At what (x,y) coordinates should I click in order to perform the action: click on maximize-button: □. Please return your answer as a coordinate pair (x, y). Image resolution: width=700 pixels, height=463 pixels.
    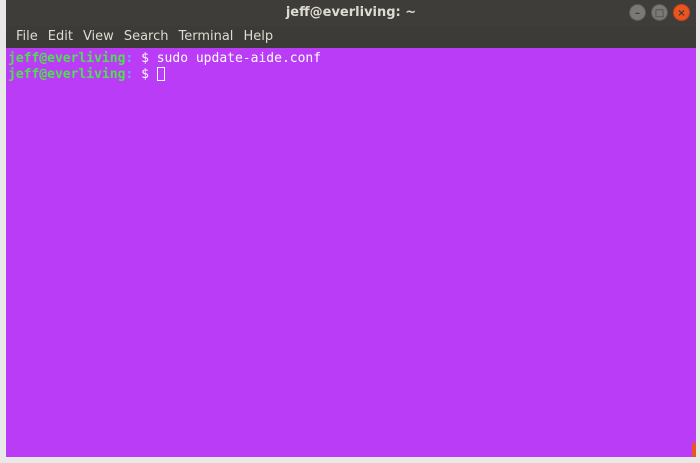
    Looking at the image, I should click on (659, 12).